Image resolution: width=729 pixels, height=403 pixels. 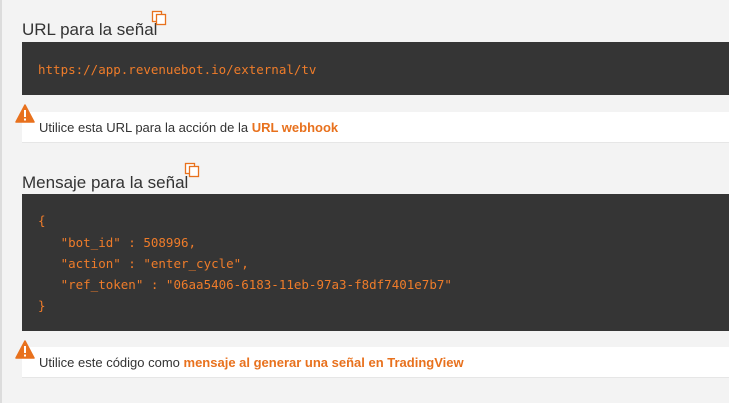 What do you see at coordinates (177, 69) in the screenshot?
I see `webhook-url: https://app.revenuebot.io/external/tv` at bounding box center [177, 69].